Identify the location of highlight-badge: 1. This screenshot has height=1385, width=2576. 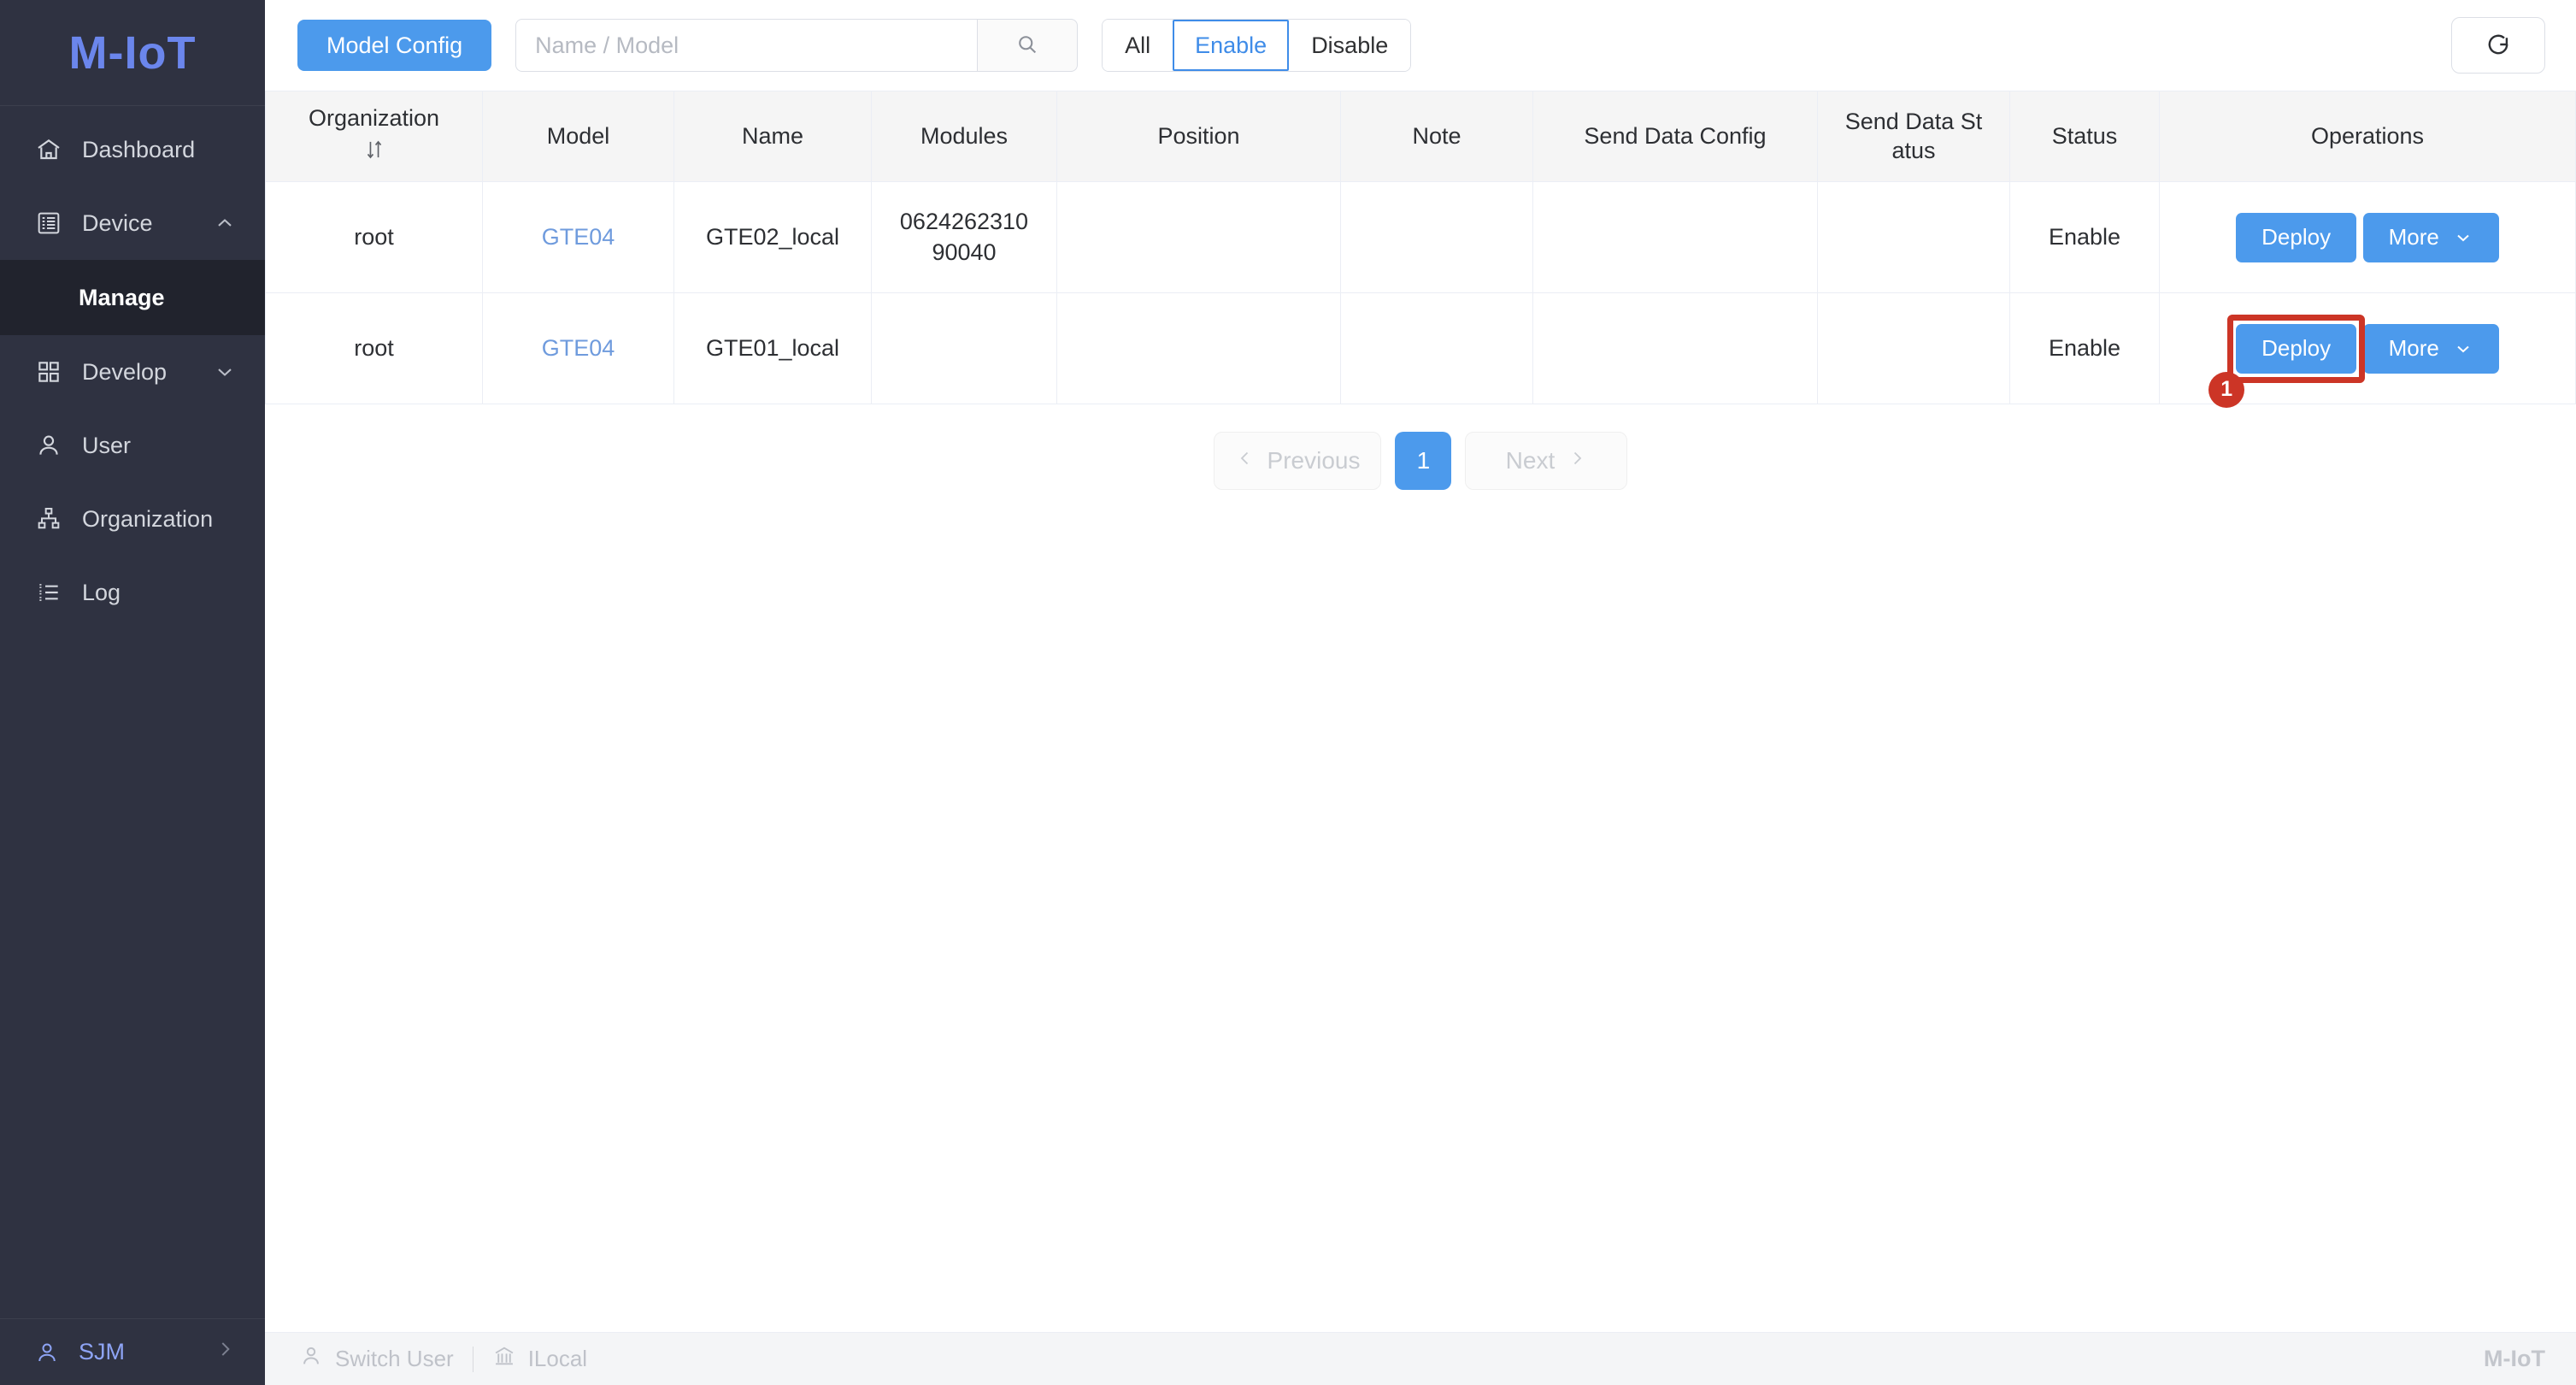
(2226, 389).